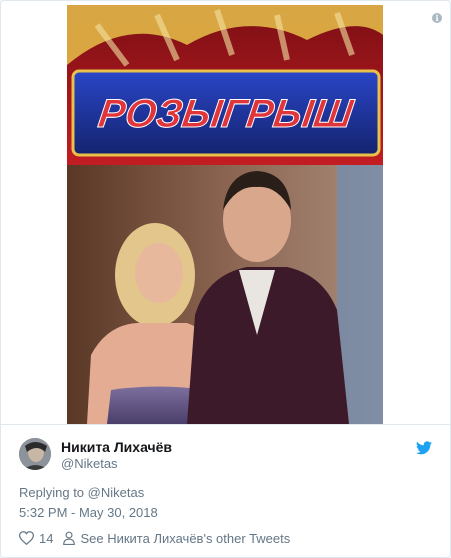 The height and width of the screenshot is (558, 451). Describe the element at coordinates (116, 447) in the screenshot. I see `author-name: Никита Лихачёв` at that location.